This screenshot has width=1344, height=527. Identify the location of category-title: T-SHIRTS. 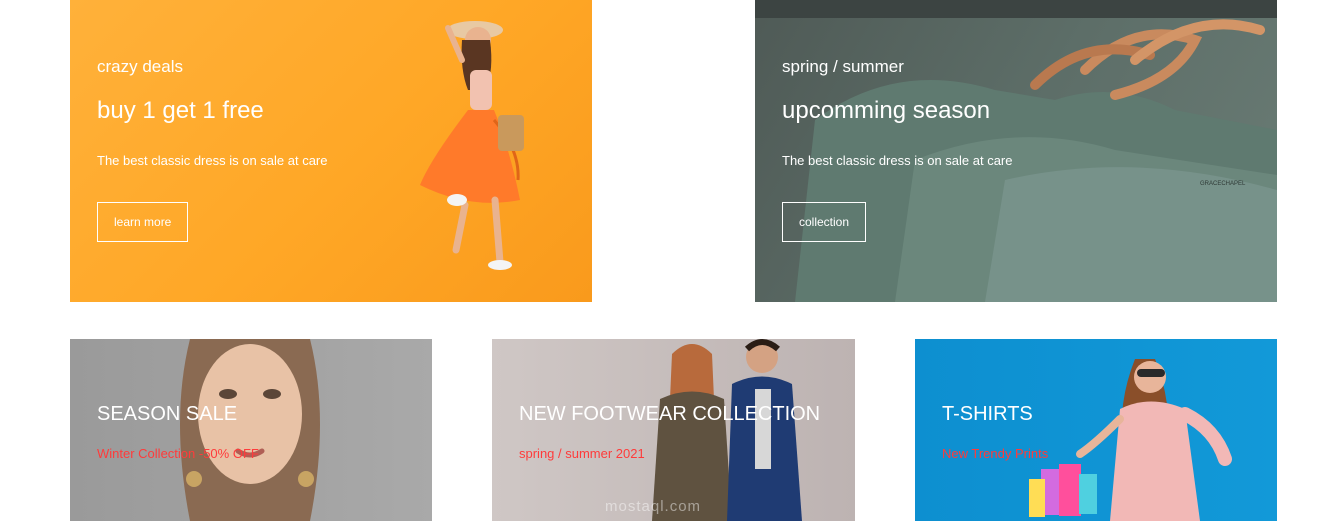
(987, 414).